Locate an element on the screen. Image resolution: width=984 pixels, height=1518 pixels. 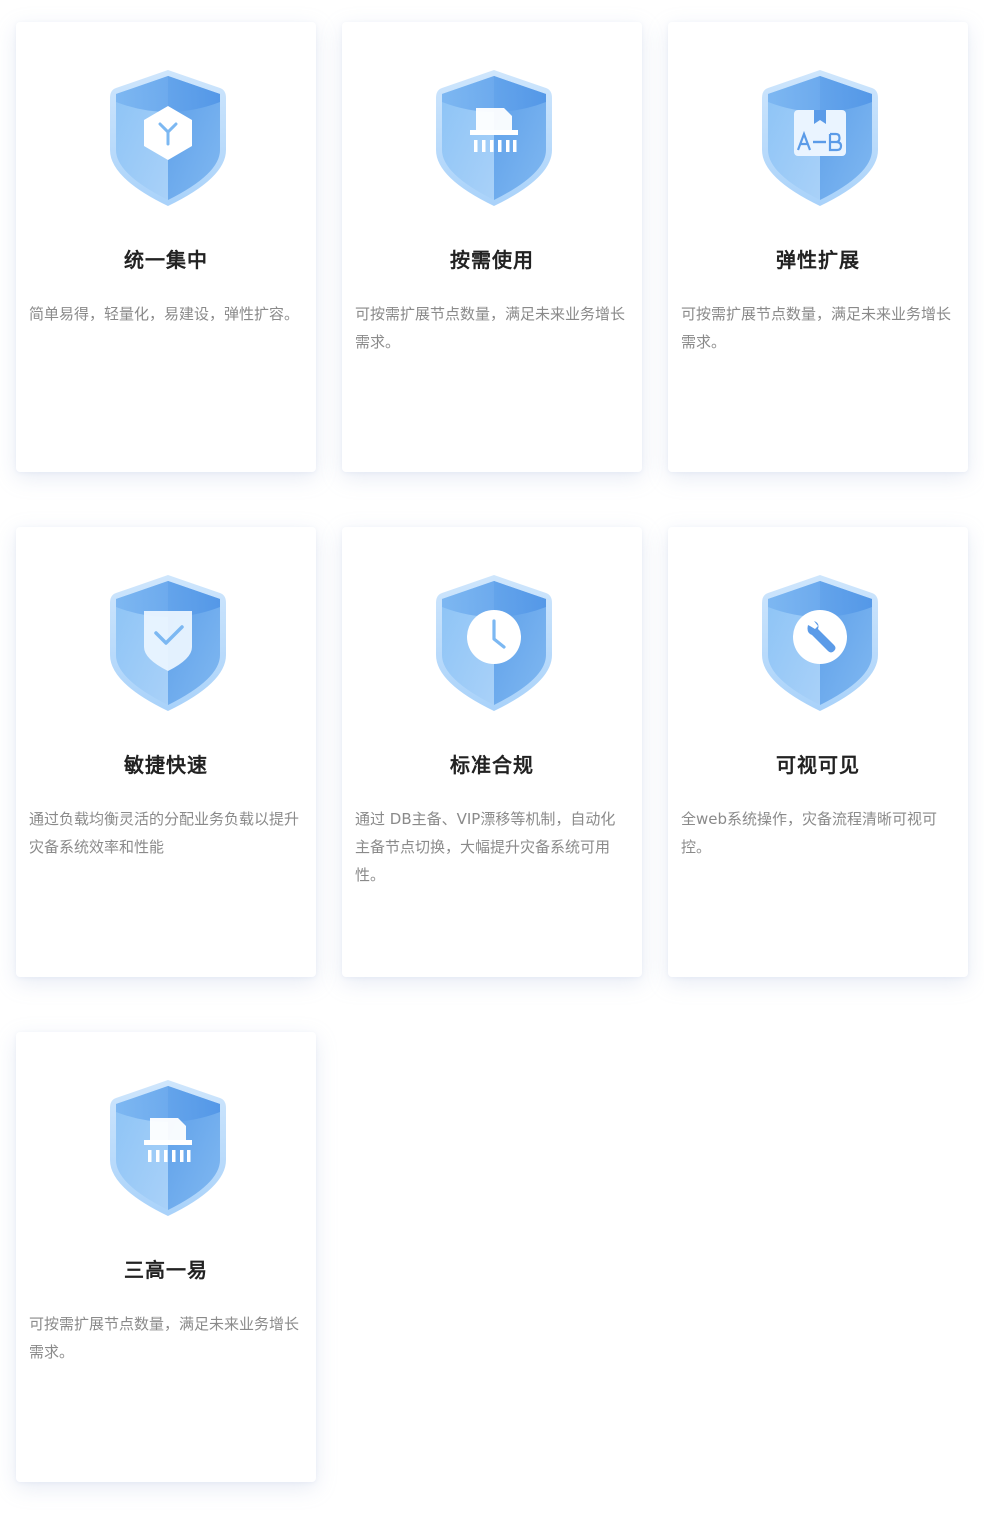
card-description: 通过 DB主备、VIP漂移等机制，自动化主备节点切换，大幅提升灾备系统可用性。 is located at coordinates (485, 847).